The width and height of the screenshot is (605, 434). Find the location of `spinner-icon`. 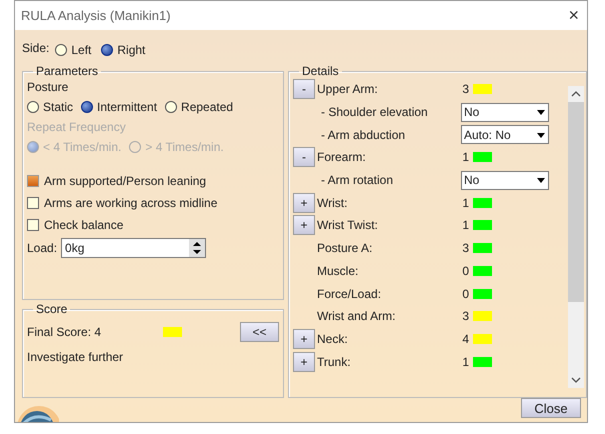

spinner-icon is located at coordinates (197, 248).